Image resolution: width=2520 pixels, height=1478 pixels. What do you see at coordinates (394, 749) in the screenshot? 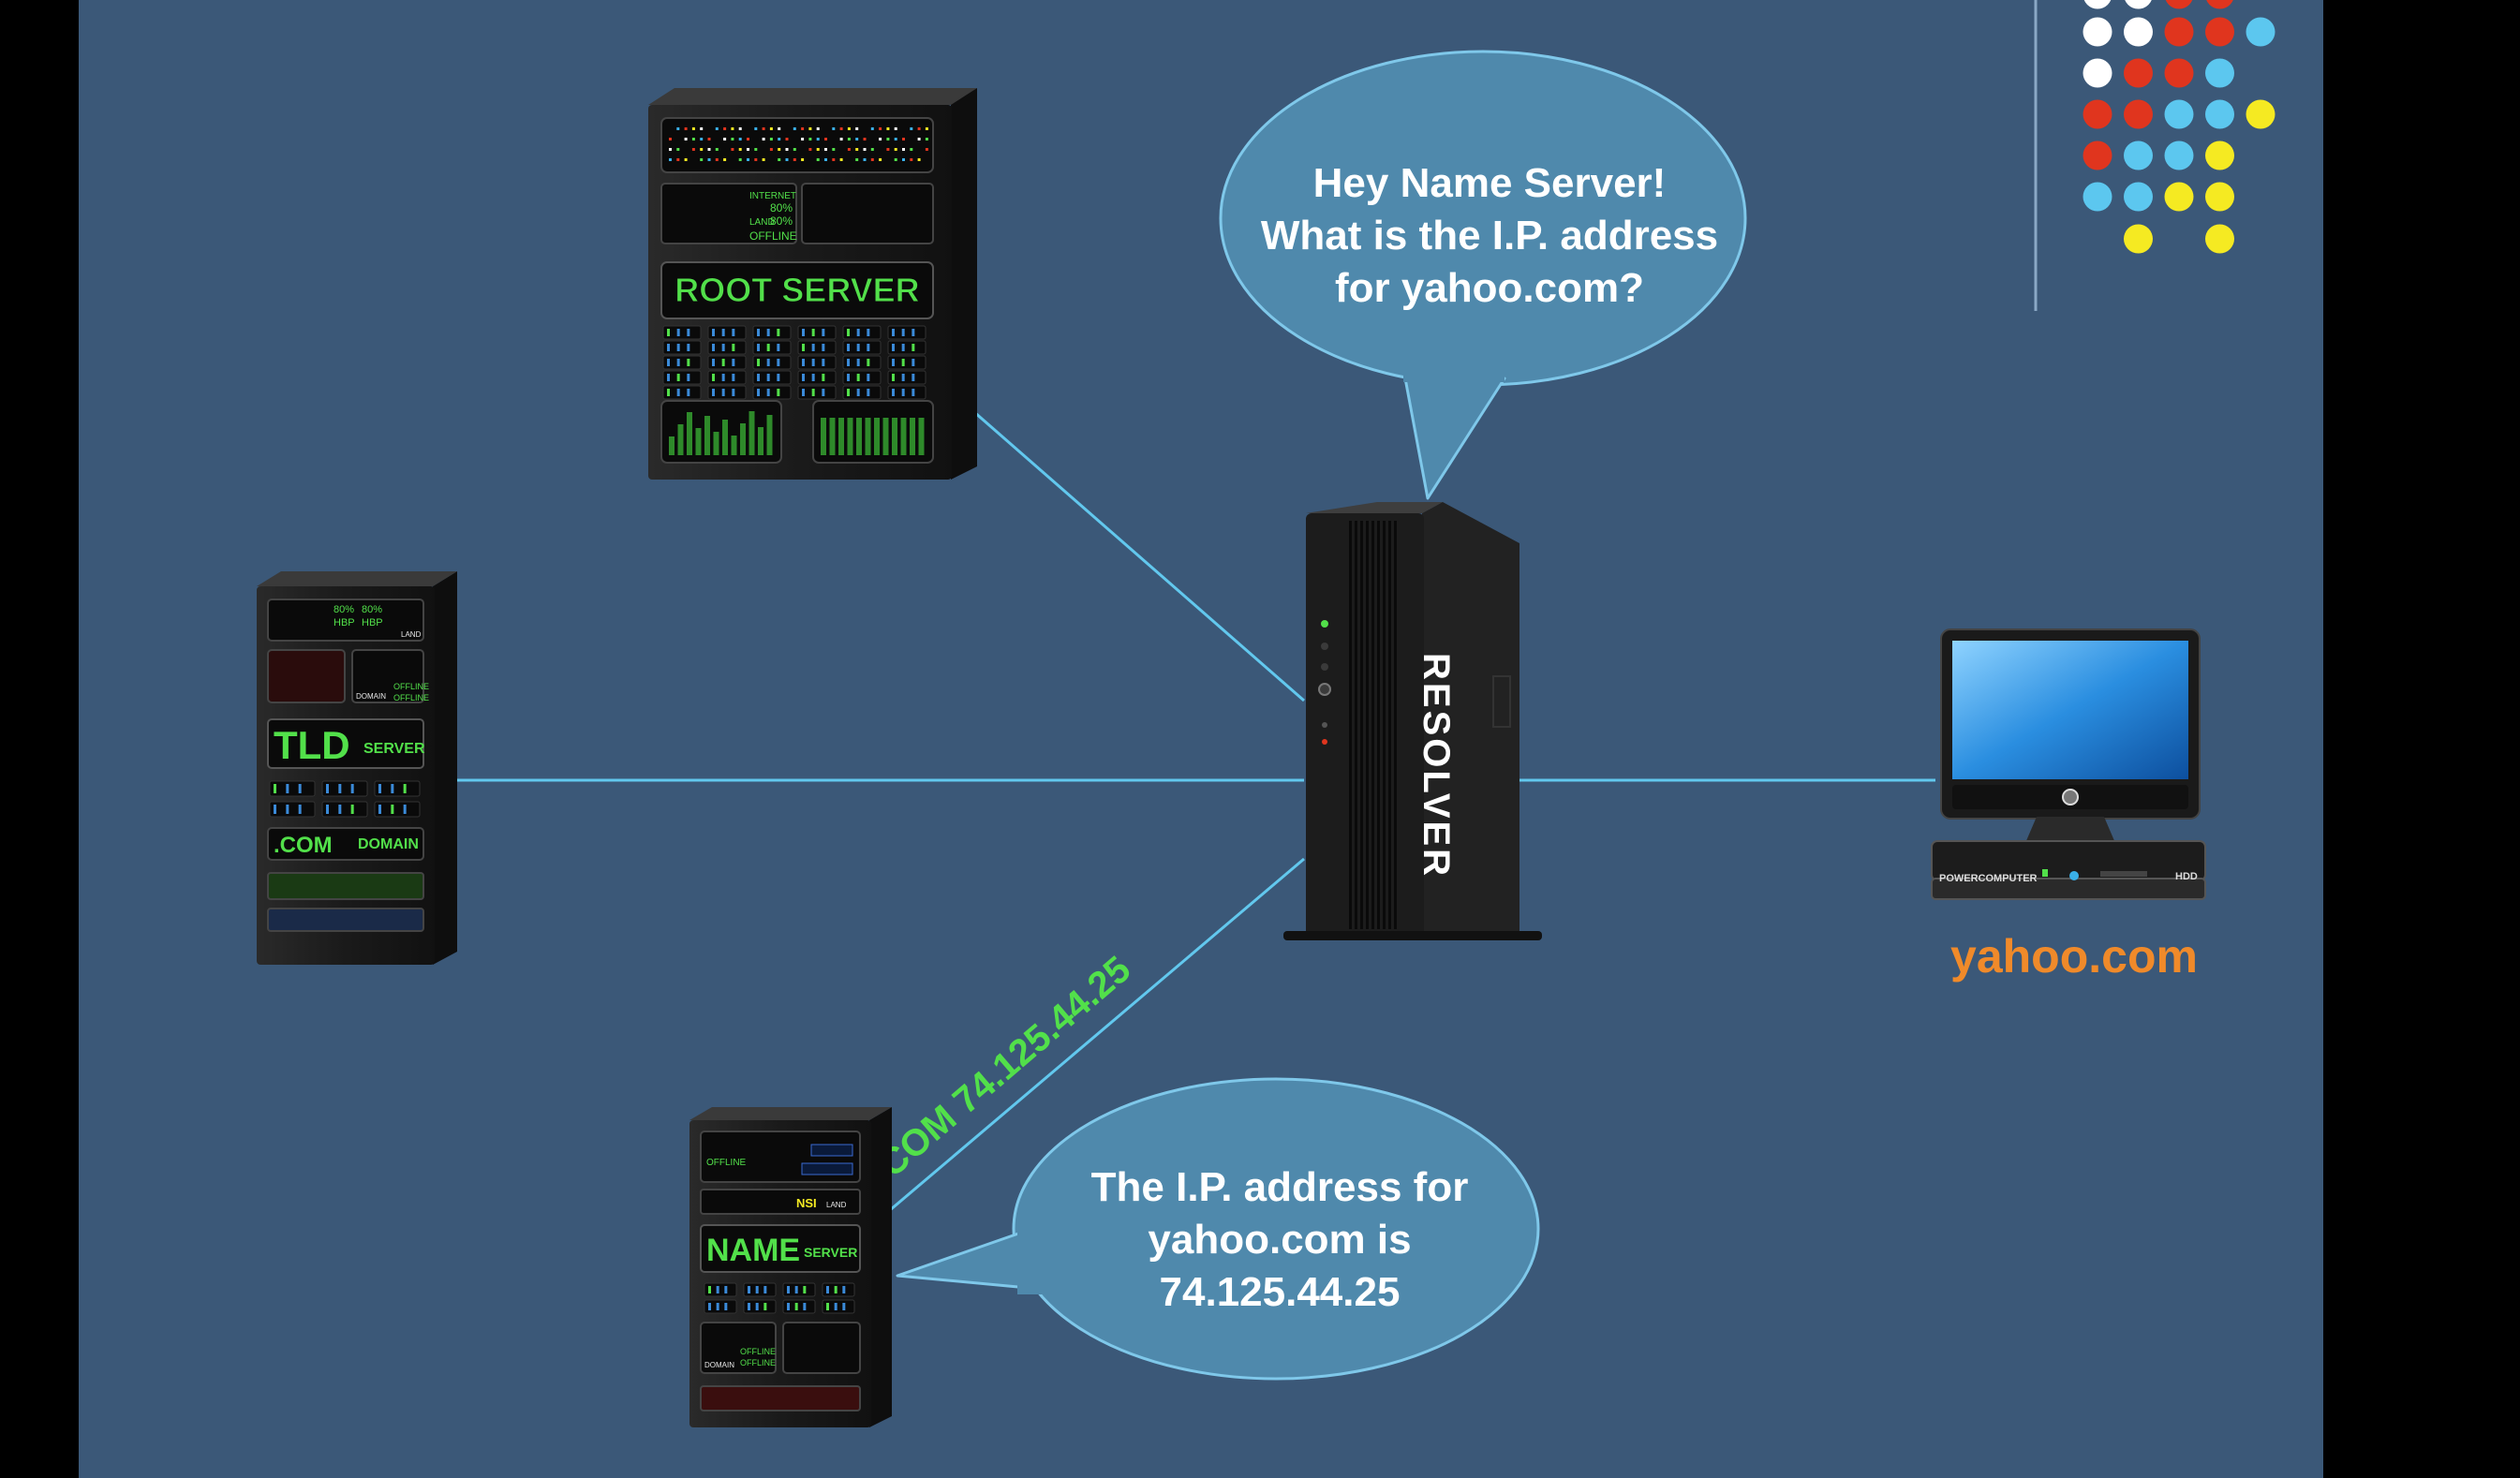
I see `tld-sublabel: SERVER` at bounding box center [394, 749].